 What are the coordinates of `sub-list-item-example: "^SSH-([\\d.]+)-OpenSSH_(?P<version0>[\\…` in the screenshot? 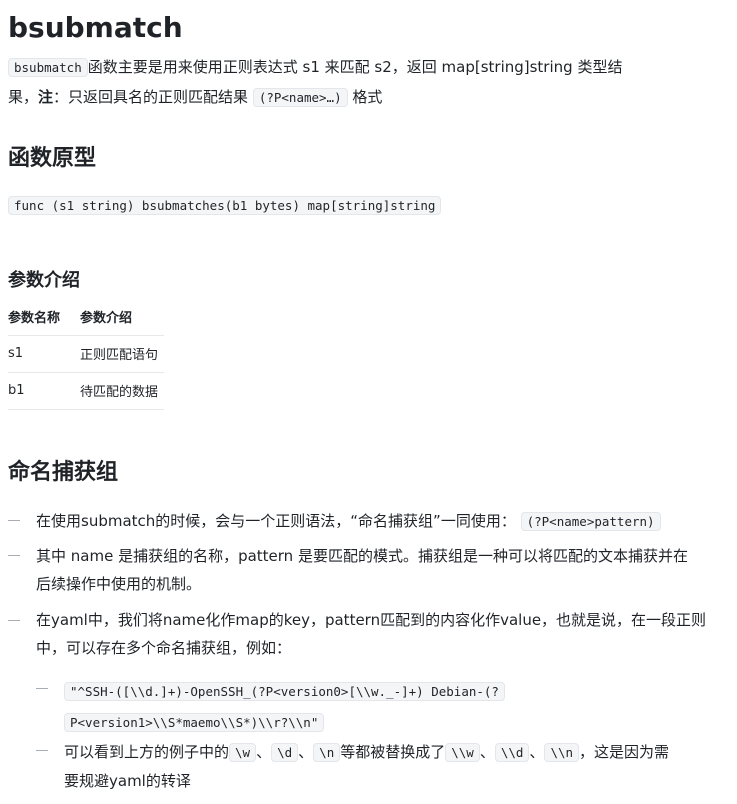 It's located at (344, 707).